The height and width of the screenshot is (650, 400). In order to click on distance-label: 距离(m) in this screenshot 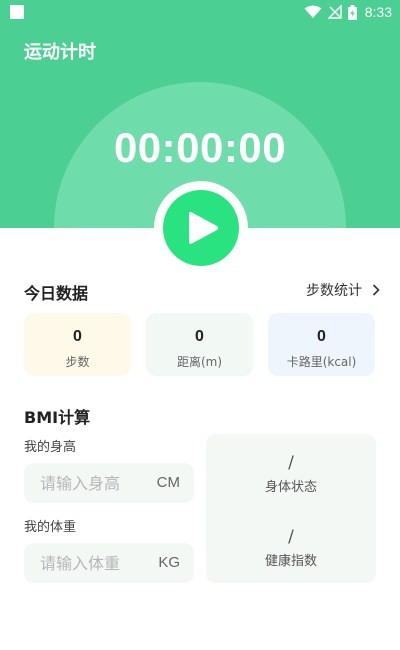, I will do `click(199, 362)`.